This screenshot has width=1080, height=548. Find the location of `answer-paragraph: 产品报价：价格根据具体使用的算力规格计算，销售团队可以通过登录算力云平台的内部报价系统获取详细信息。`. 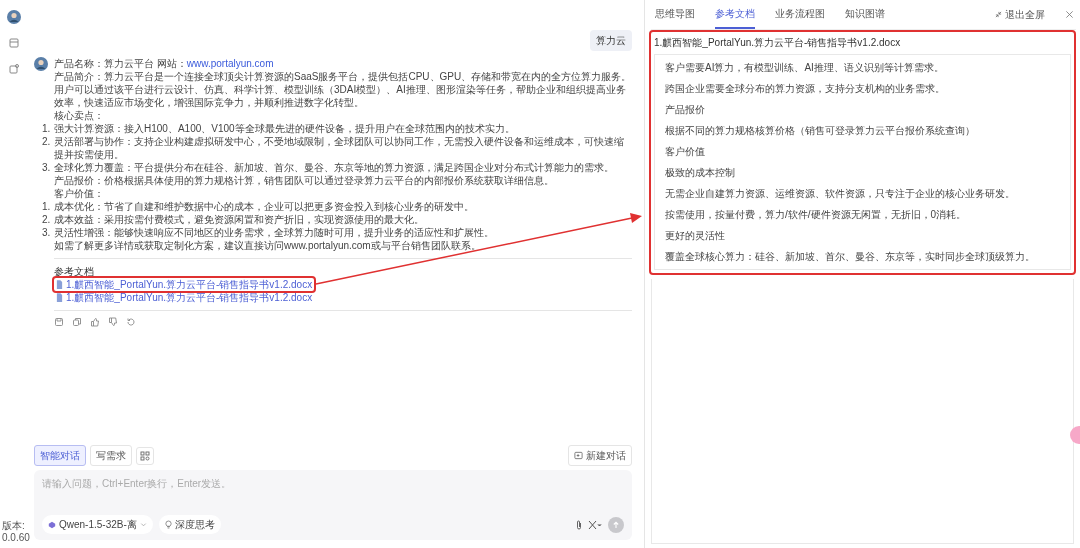

answer-paragraph: 产品报价：价格根据具体使用的算力规格计算，销售团队可以通过登录算力云平台的内部报价系统获取详细信息。 is located at coordinates (304, 180).